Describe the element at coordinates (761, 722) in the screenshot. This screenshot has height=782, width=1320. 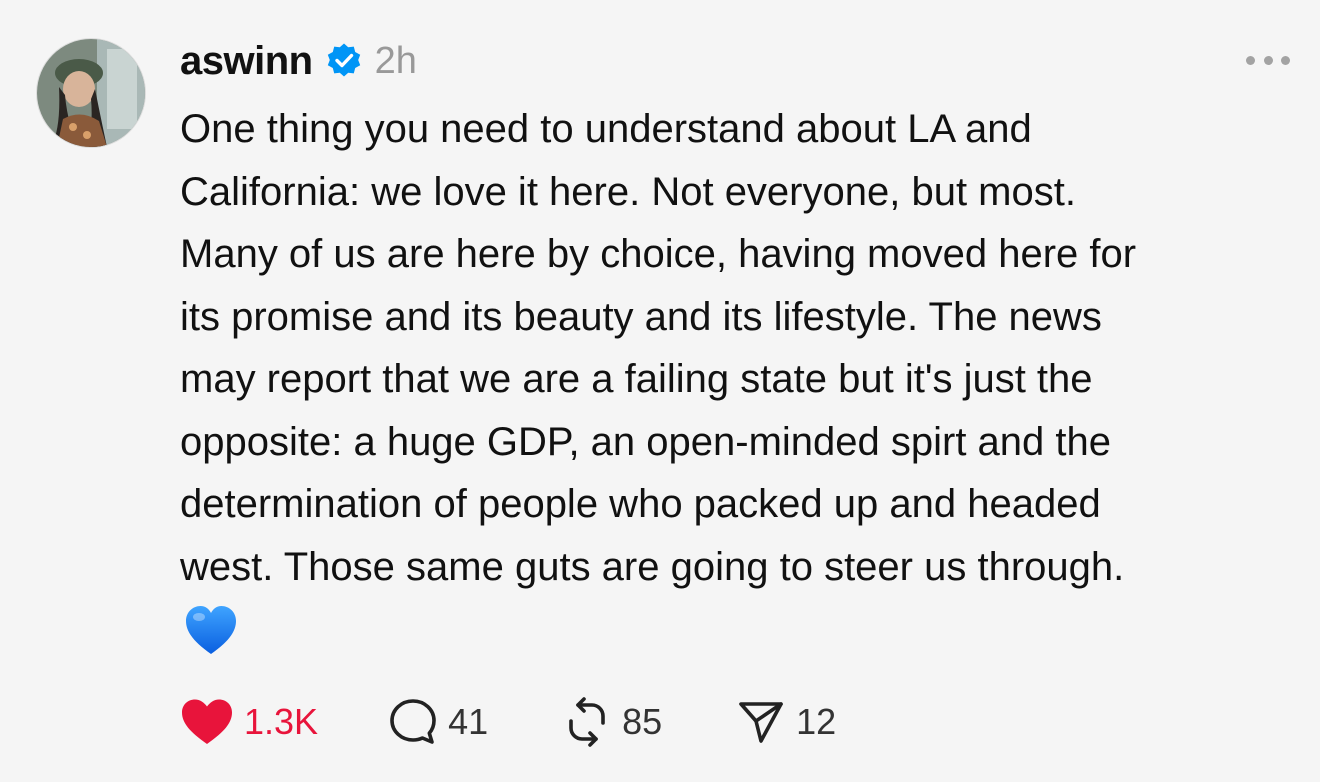
I see `send-icon` at that location.